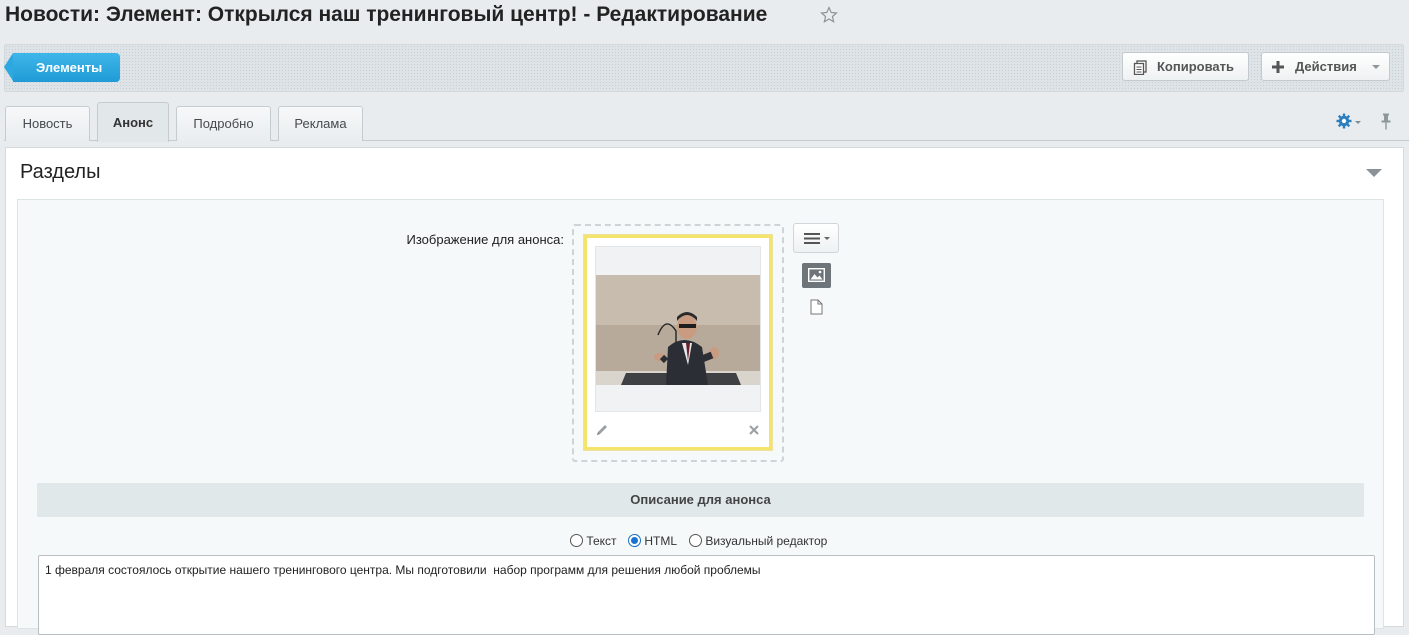 Image resolution: width=1409 pixels, height=635 pixels. What do you see at coordinates (60, 172) in the screenshot?
I see `section-title: Разделы` at bounding box center [60, 172].